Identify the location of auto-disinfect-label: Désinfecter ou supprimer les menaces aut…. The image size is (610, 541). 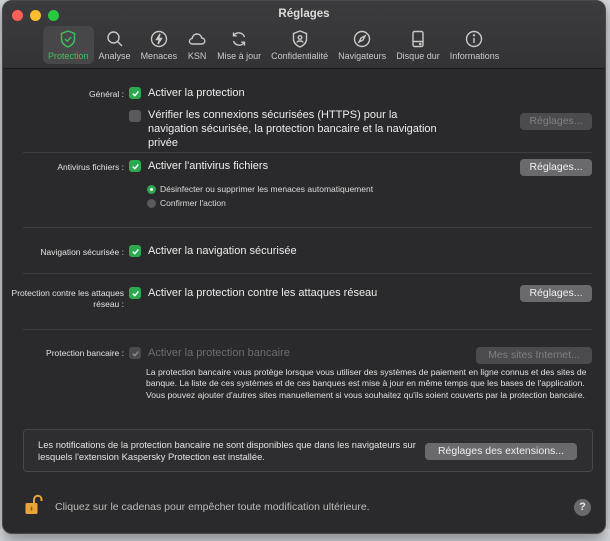
(267, 189).